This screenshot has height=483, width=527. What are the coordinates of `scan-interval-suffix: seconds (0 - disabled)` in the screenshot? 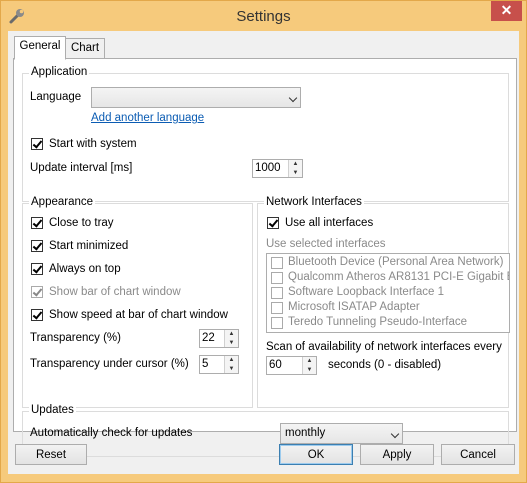 It's located at (385, 365).